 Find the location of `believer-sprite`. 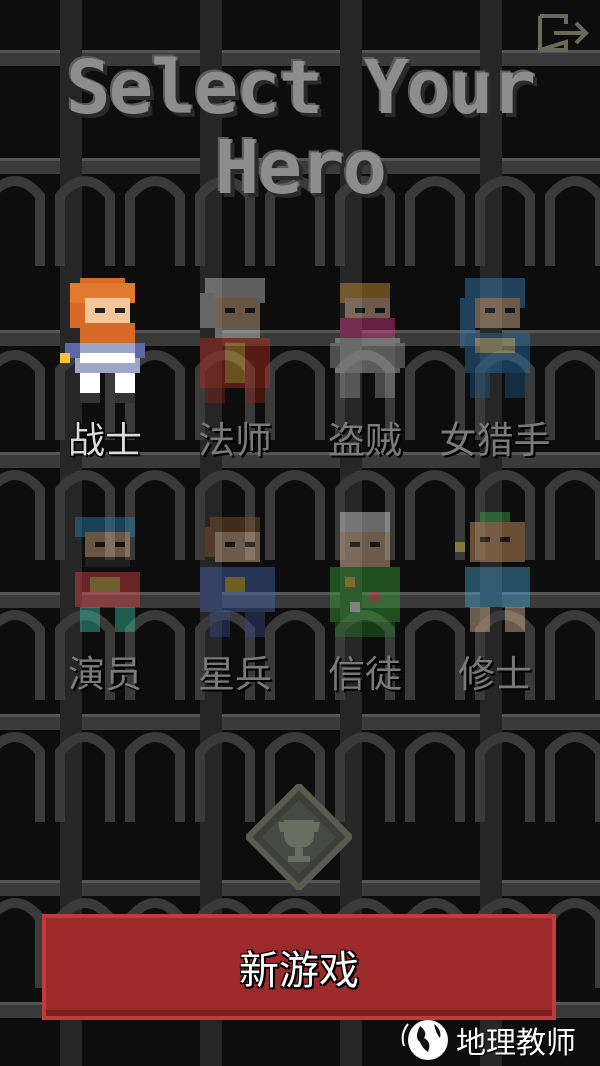

believer-sprite is located at coordinates (365, 574).